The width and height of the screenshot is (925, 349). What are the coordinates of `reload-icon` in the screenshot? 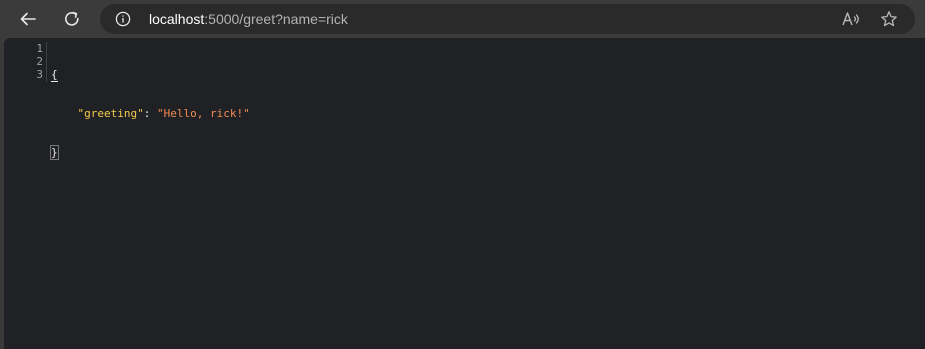 It's located at (72, 18).